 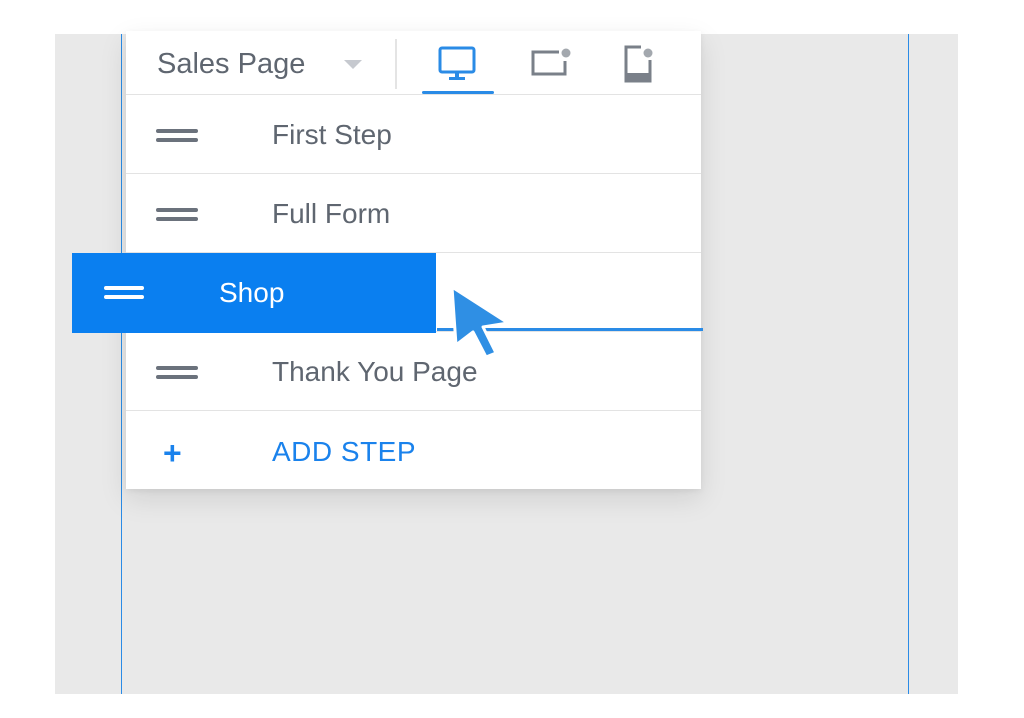 I want to click on caret-down-icon, so click(x=353, y=64).